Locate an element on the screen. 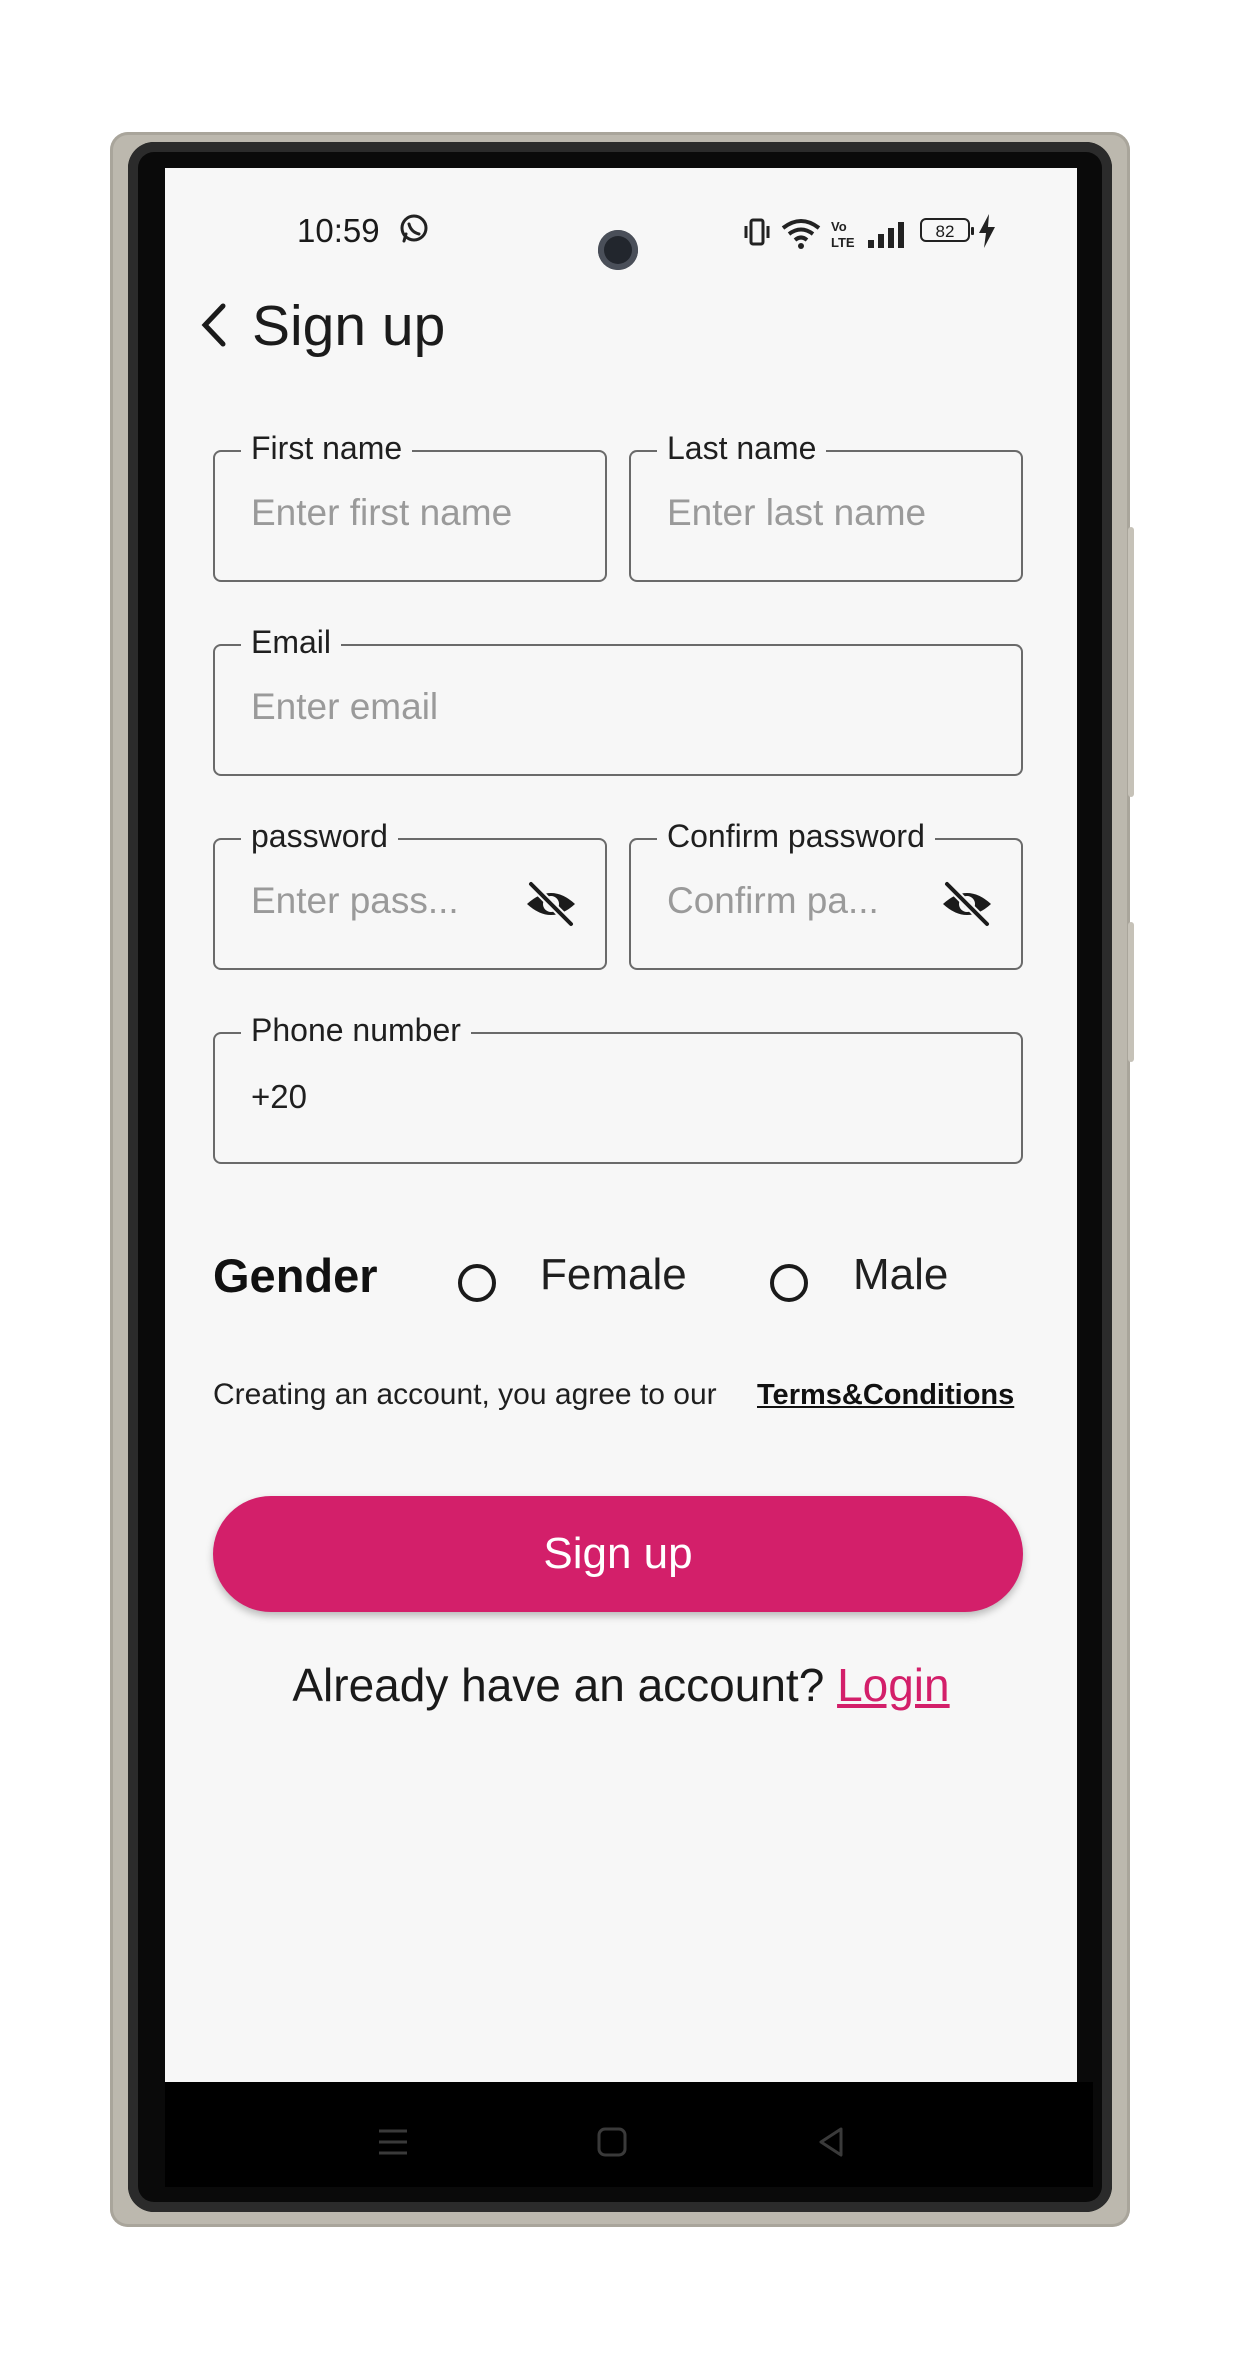 The width and height of the screenshot is (1245, 2359). last-name-field: Last name Enter last name is located at coordinates (826, 506).